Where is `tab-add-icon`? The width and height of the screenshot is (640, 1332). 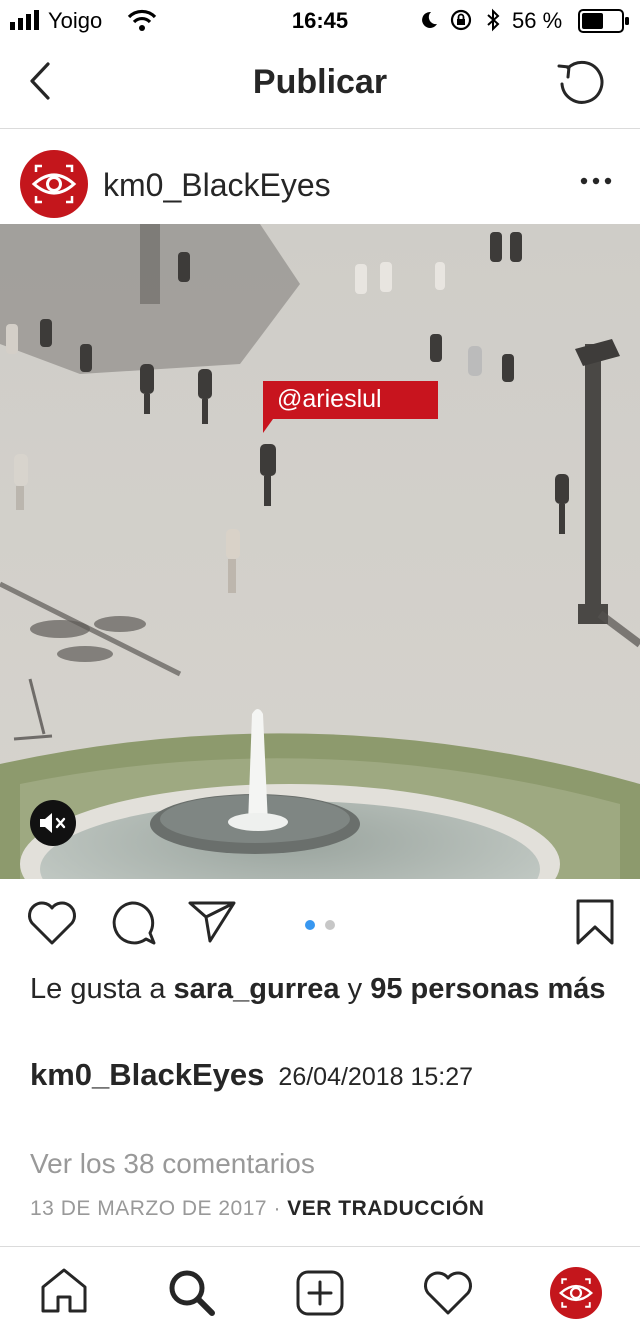
tab-add-icon is located at coordinates (320, 1293).